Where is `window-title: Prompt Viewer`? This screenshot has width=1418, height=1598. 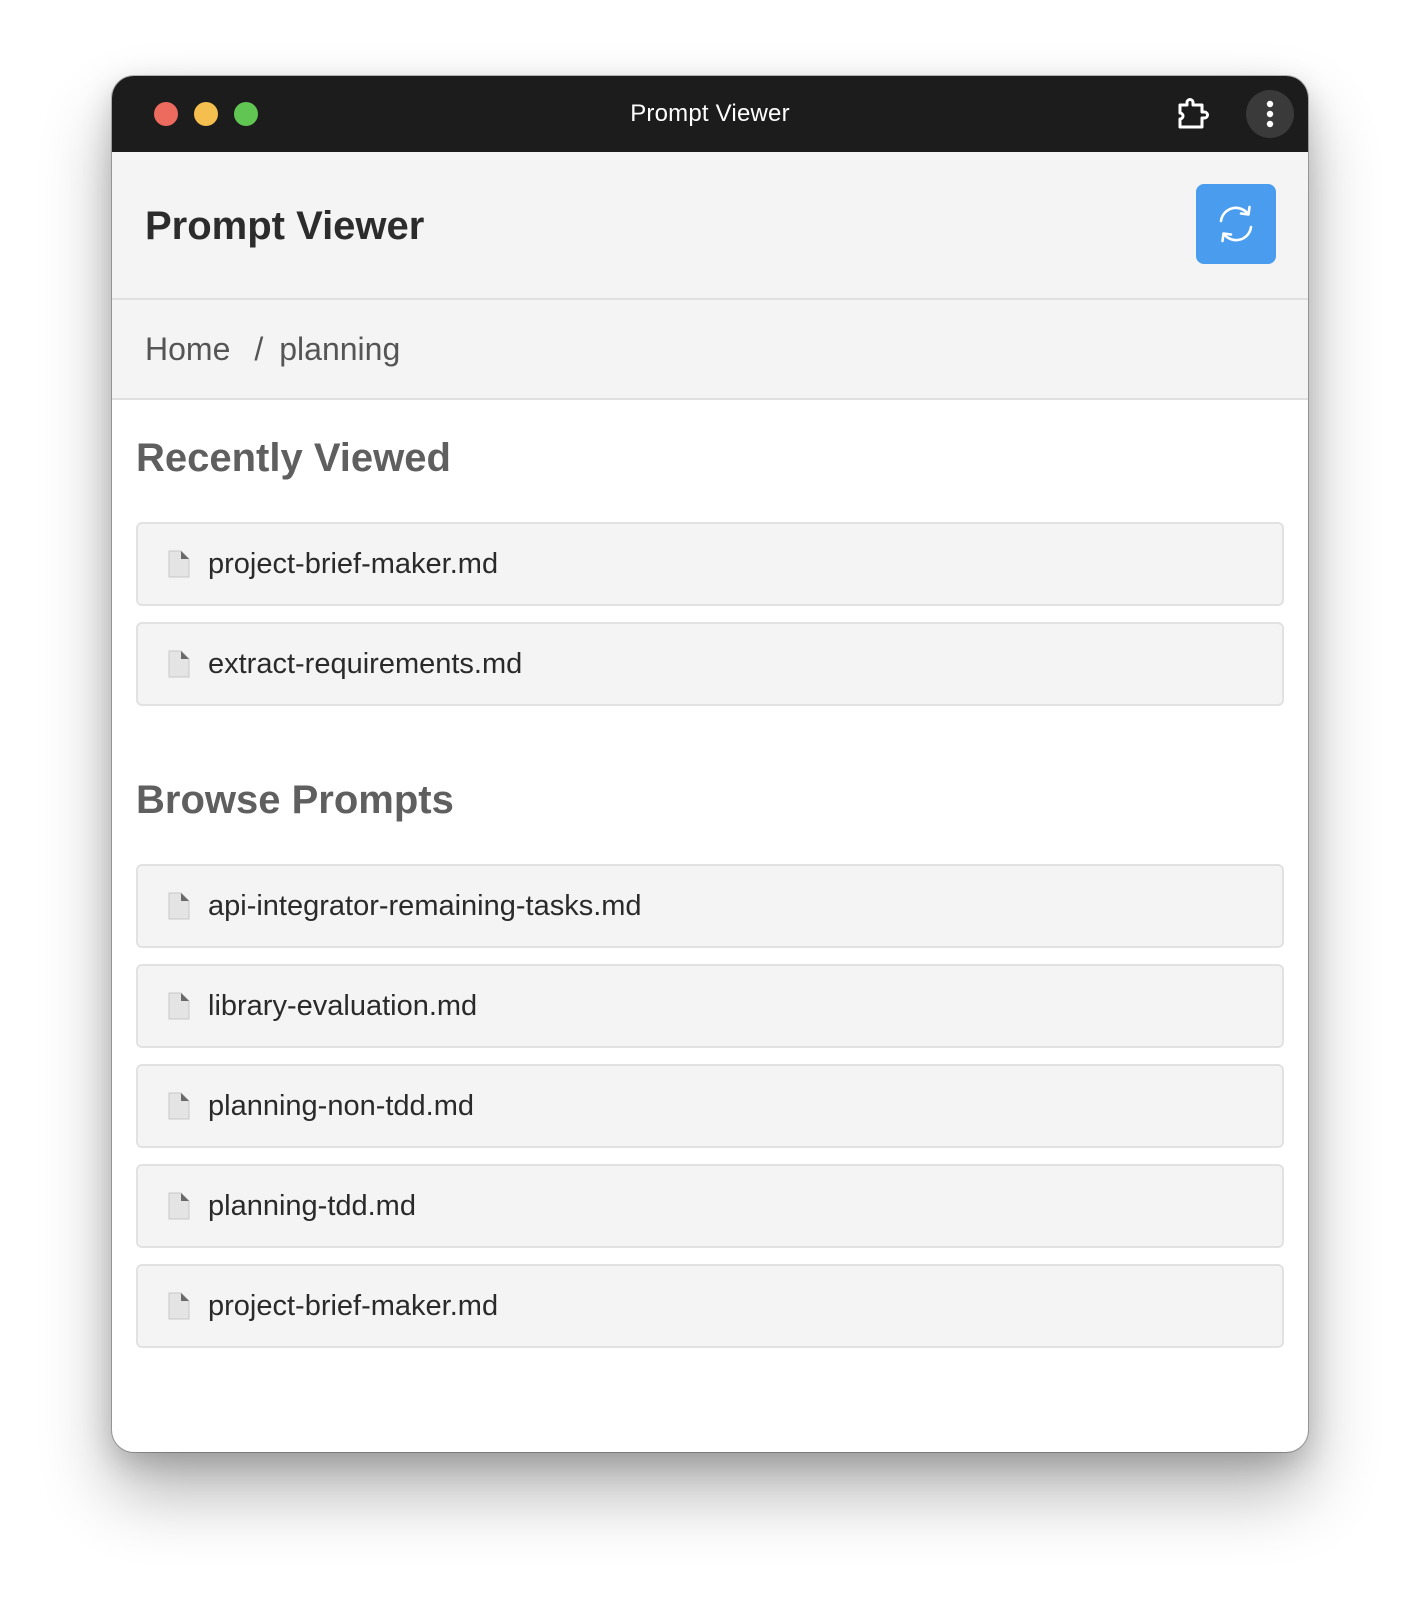 window-title: Prompt Viewer is located at coordinates (710, 113).